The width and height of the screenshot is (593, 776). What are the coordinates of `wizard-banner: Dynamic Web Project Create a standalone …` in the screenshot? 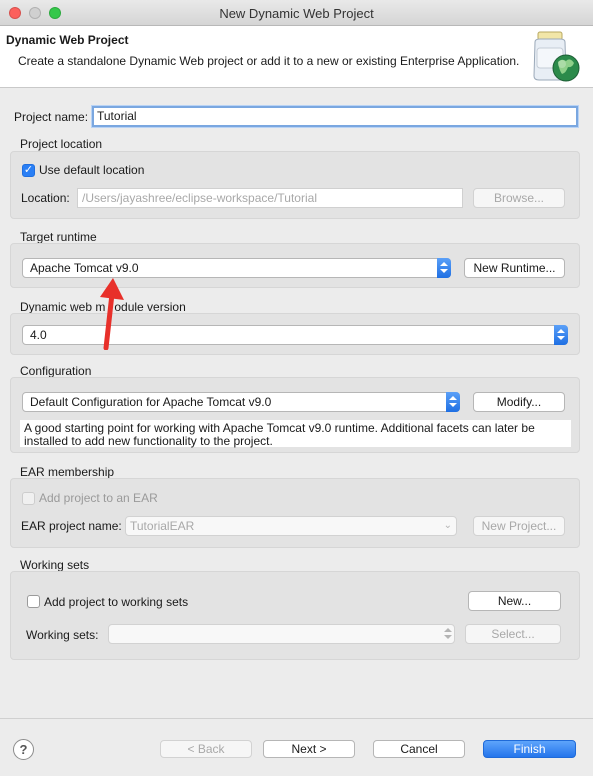 It's located at (296, 57).